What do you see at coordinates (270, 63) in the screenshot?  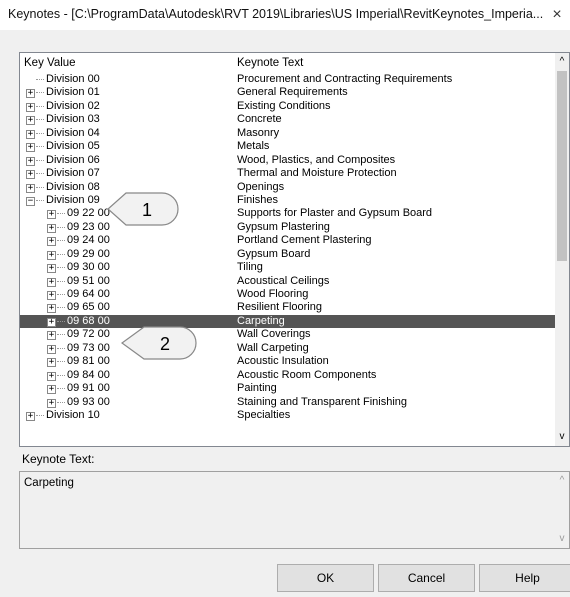 I see `column-header-keynote-text: Keynote Text` at bounding box center [270, 63].